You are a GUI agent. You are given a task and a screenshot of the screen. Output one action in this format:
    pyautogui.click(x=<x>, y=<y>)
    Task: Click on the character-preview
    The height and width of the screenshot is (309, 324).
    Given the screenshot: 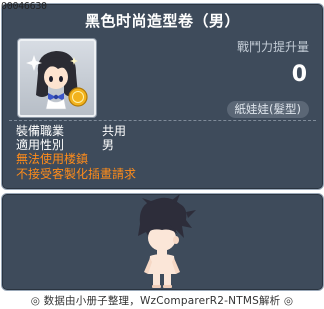 What is the action you would take?
    pyautogui.click(x=167, y=241)
    